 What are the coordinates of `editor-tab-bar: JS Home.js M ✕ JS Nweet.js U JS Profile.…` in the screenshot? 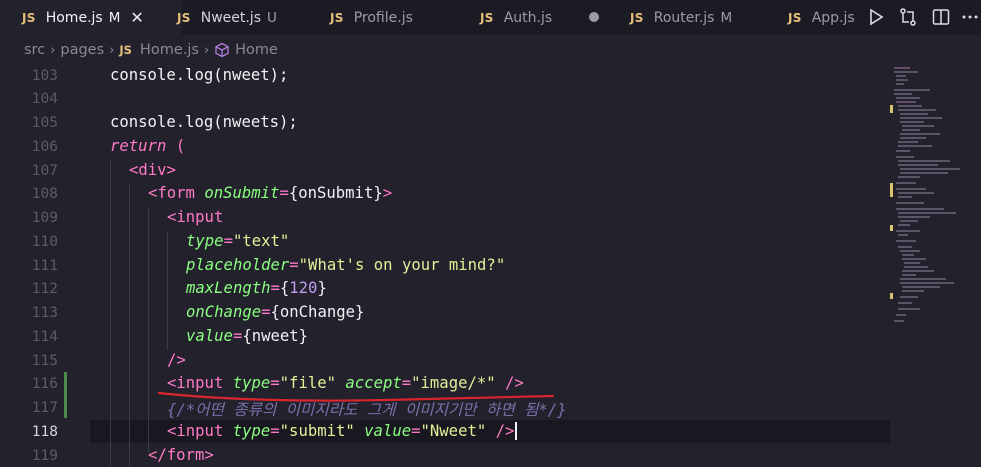 It's located at (490, 17).